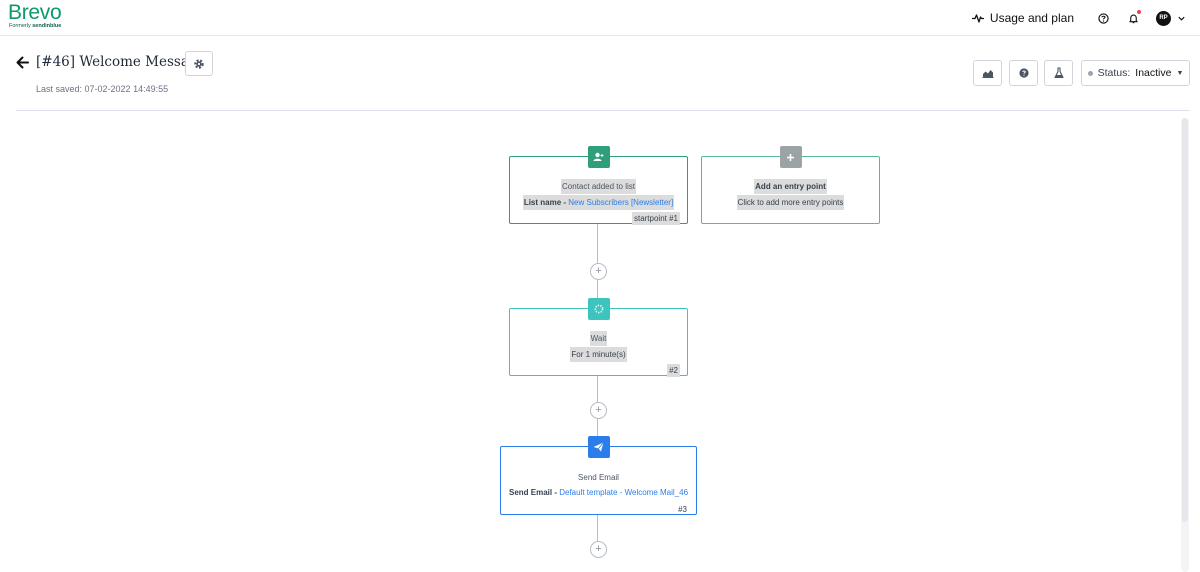 This screenshot has width=1200, height=572. I want to click on test-workflow-button, so click(1058, 73).